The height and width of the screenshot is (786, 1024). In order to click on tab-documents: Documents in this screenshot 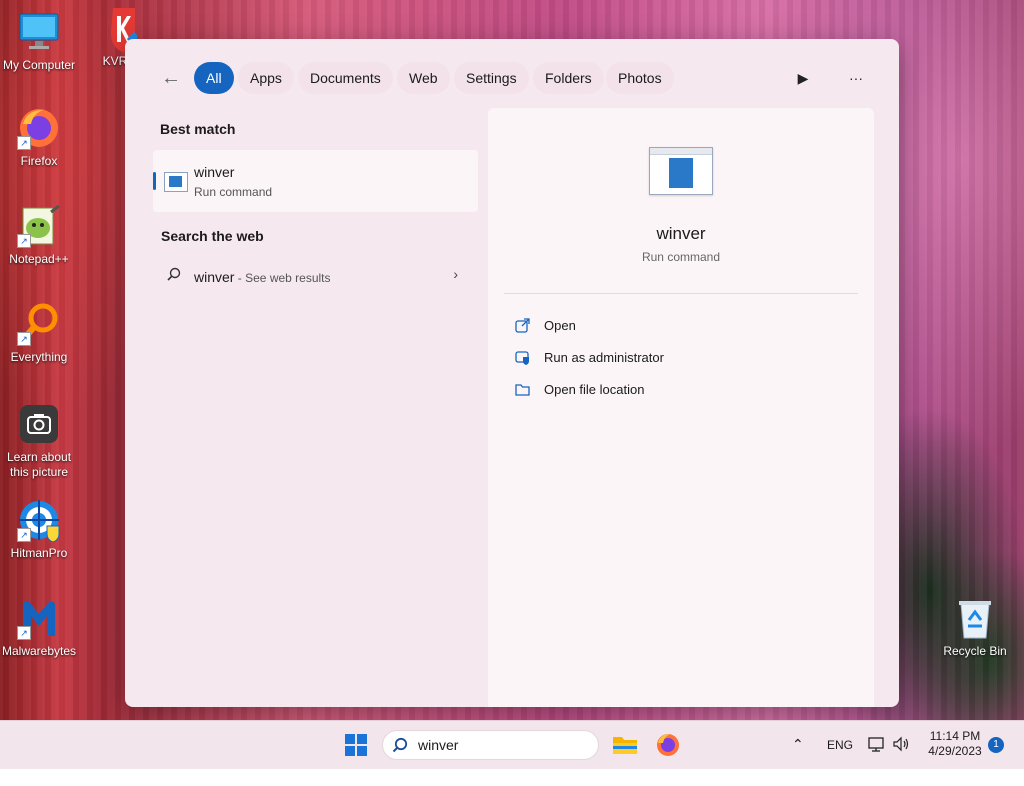, I will do `click(345, 78)`.